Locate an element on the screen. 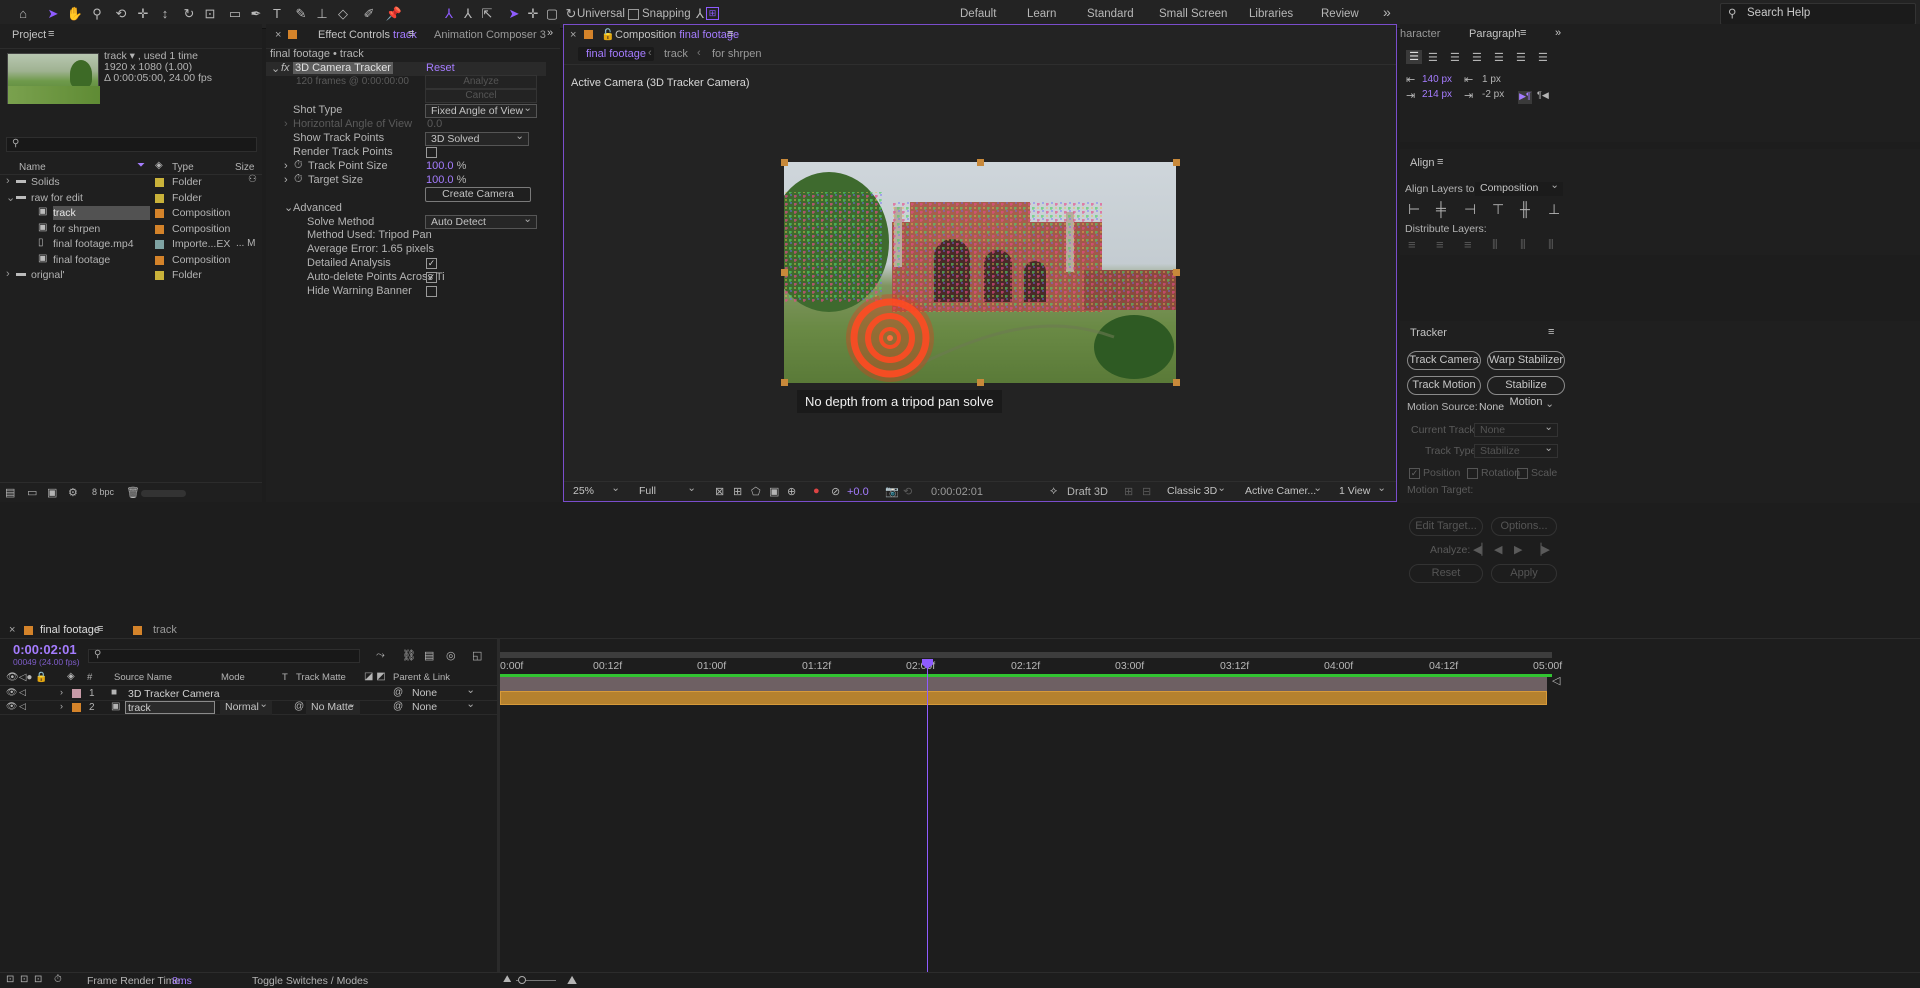 The image size is (1920, 988). workspace-review: Review is located at coordinates (1340, 14).